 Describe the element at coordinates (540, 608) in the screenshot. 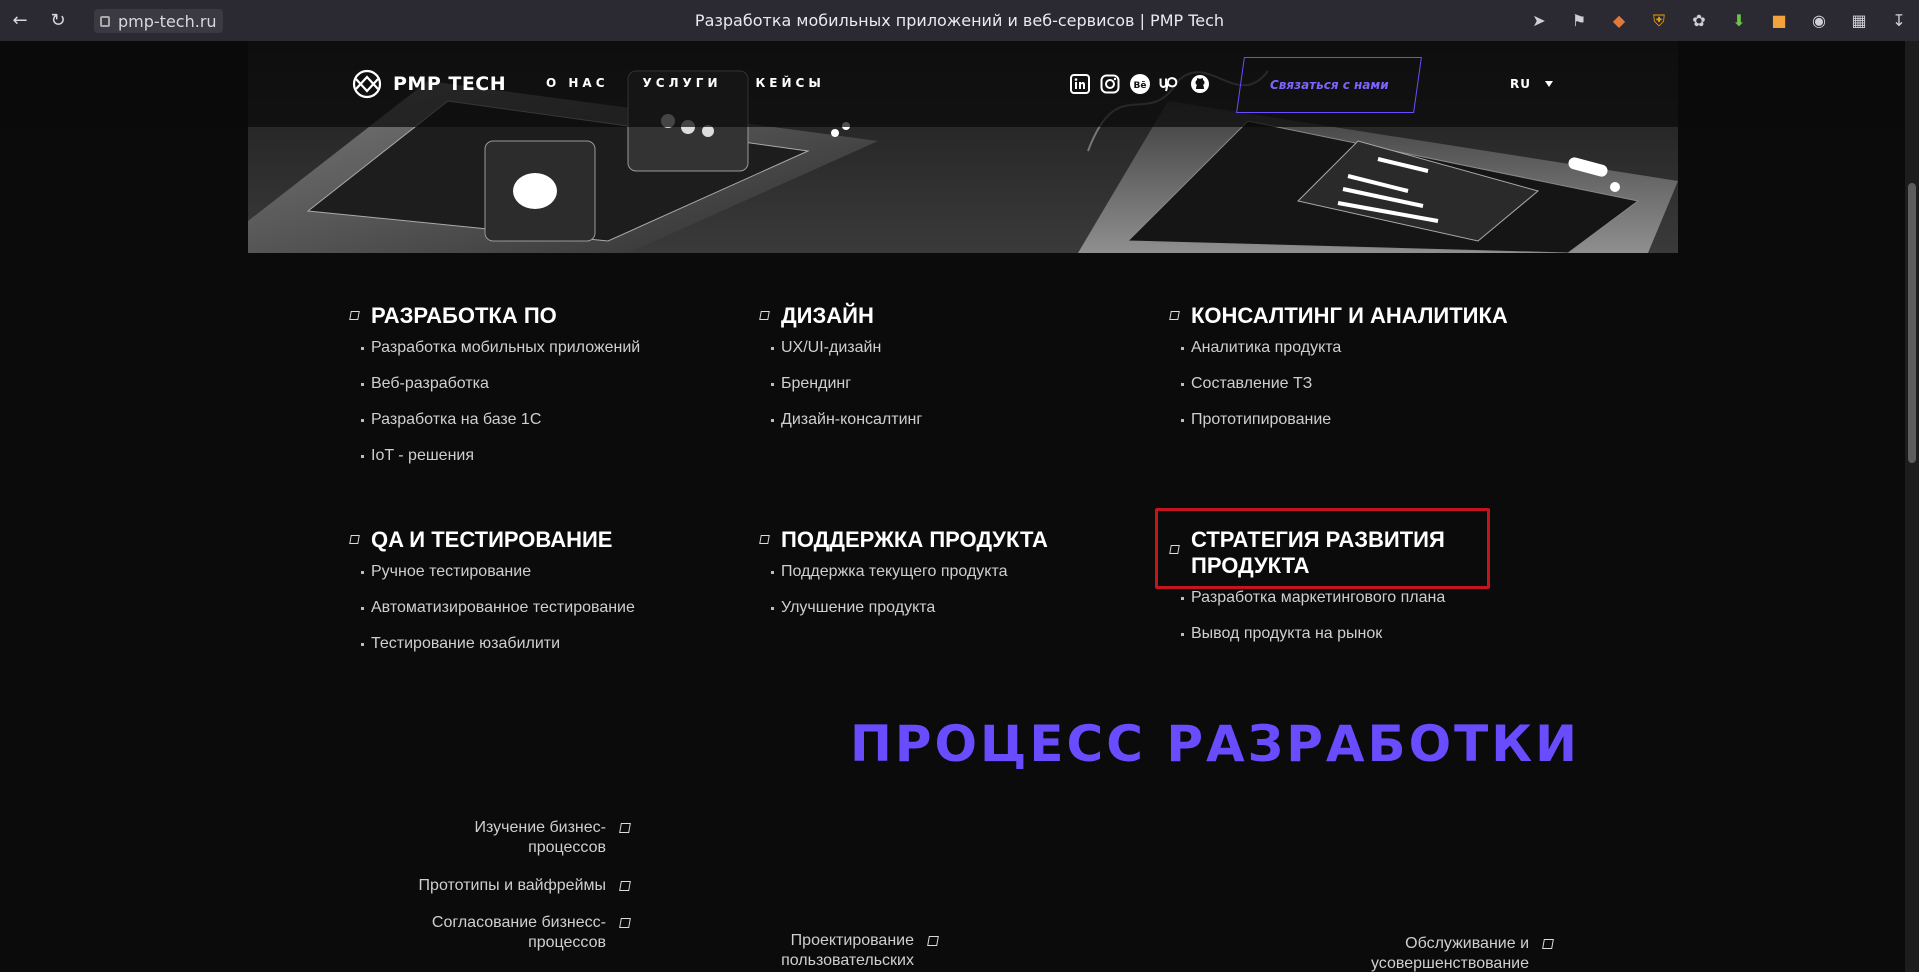

I see `service-item: Автоматизированное тестирование` at that location.